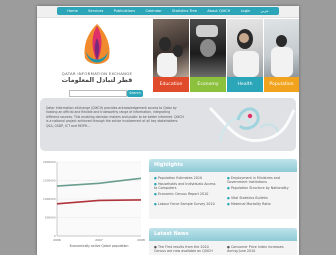 This screenshot has width=336, height=255. I want to click on chart-y-tick-label: 2000000, so click(49, 162).